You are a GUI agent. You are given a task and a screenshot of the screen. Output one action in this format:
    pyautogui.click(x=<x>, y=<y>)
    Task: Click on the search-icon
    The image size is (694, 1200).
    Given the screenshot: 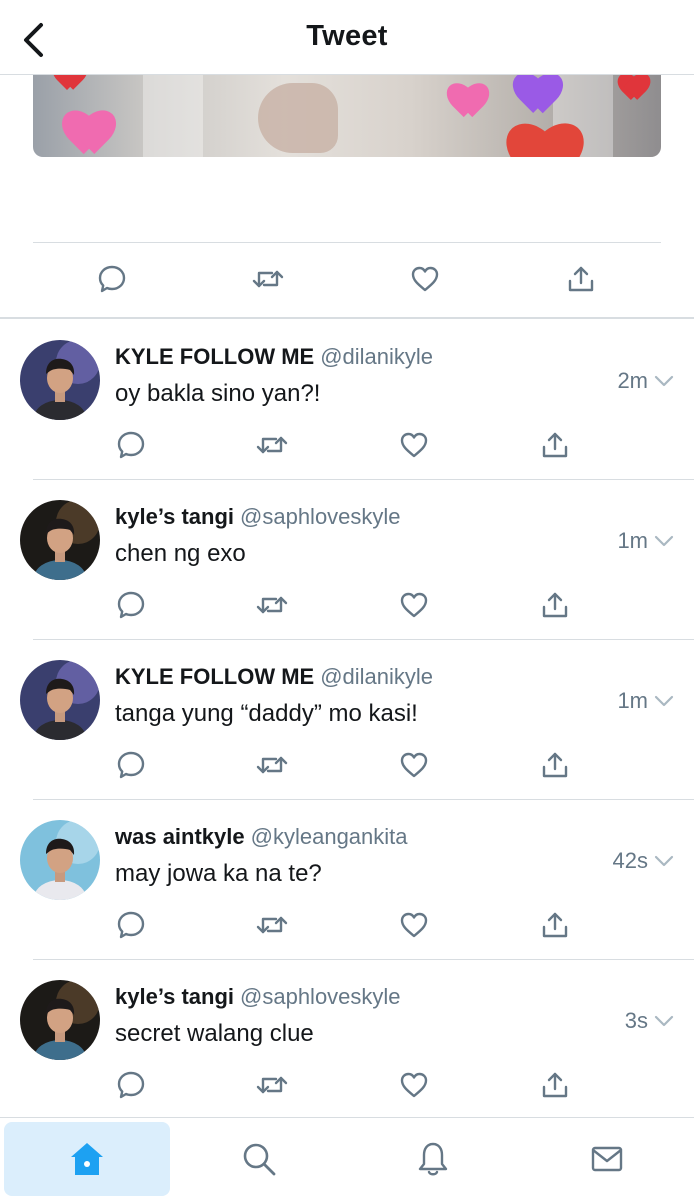 What is the action you would take?
    pyautogui.click(x=259, y=1159)
    